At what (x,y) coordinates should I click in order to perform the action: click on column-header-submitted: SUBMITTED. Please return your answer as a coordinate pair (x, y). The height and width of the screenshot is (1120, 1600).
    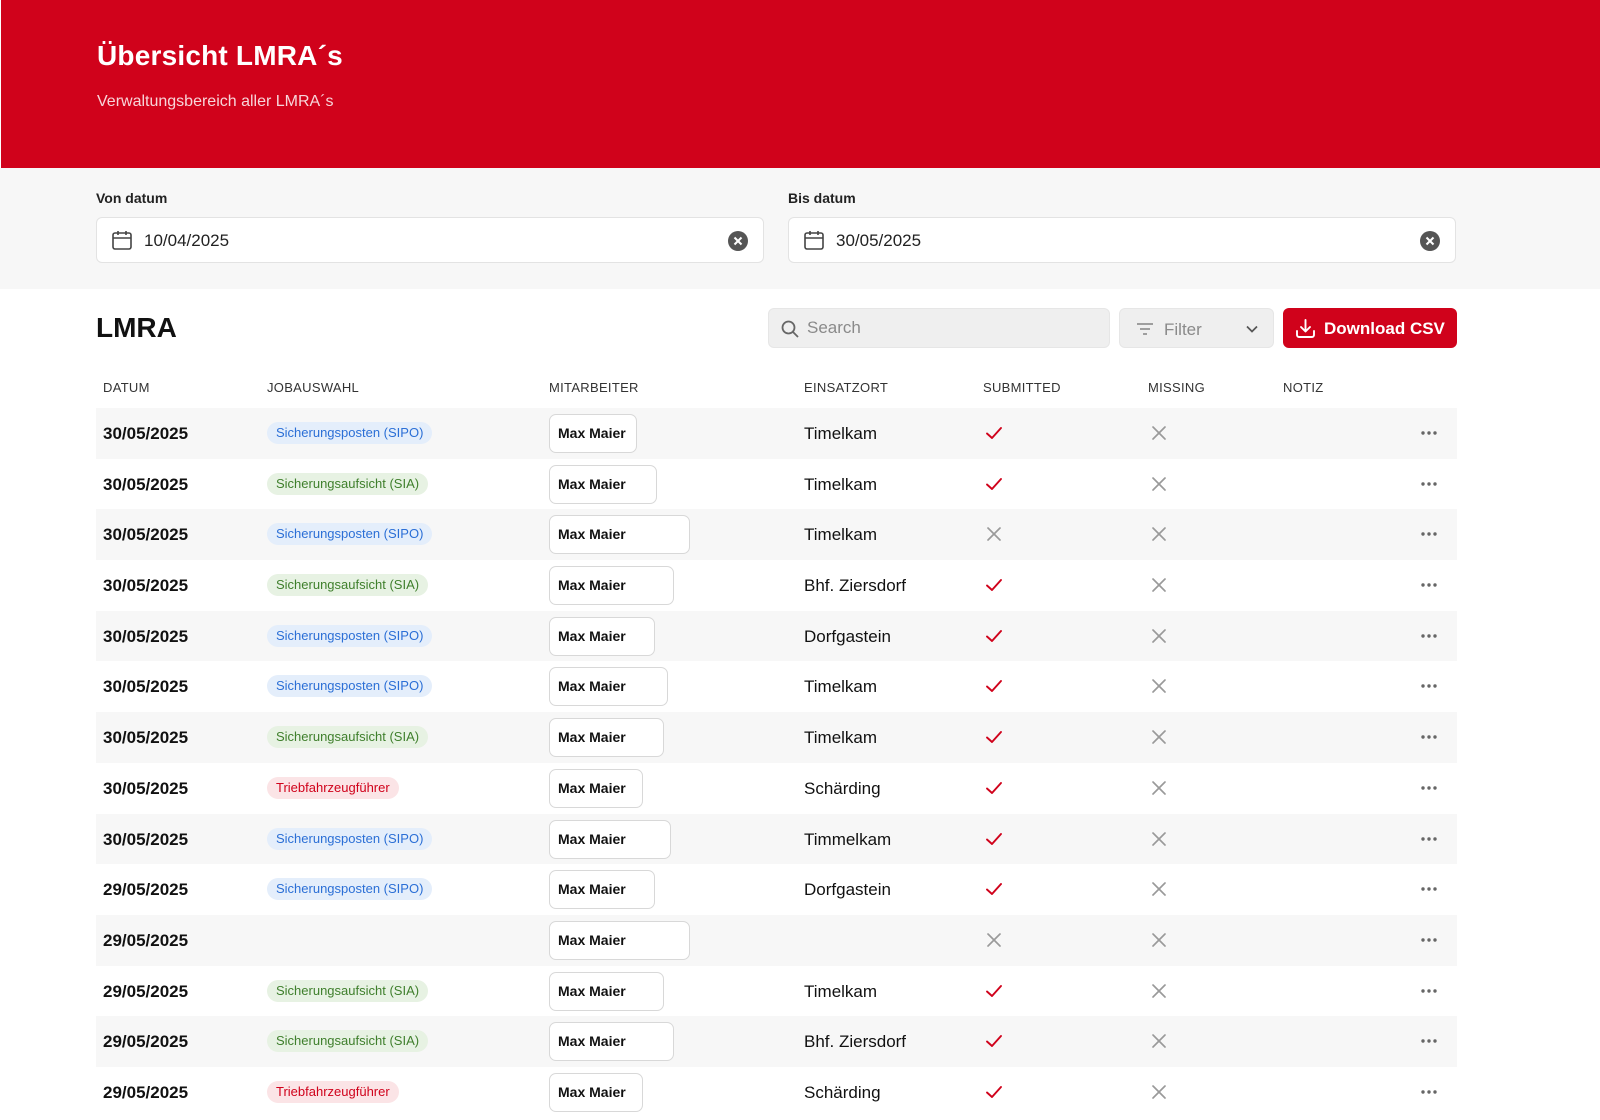
    Looking at the image, I should click on (1022, 387).